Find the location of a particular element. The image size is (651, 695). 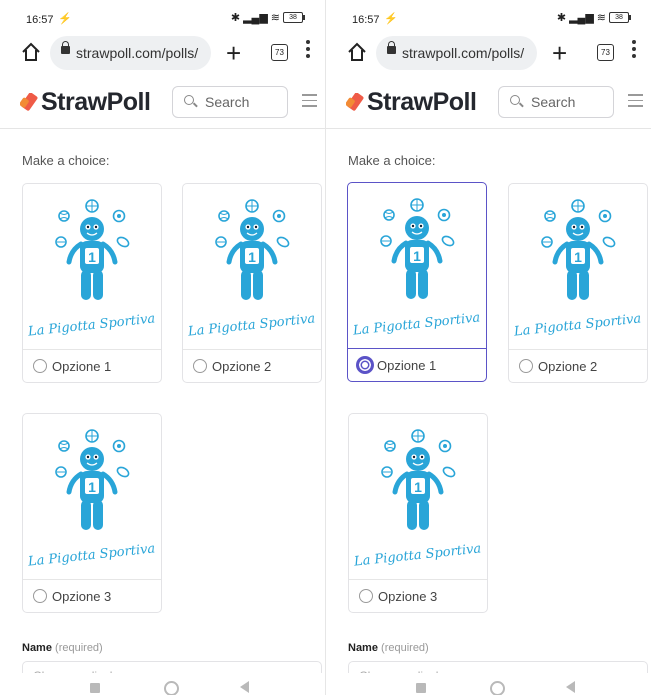

option-card-1: La Pigotta Sportiva Opzione 1 is located at coordinates (92, 283).